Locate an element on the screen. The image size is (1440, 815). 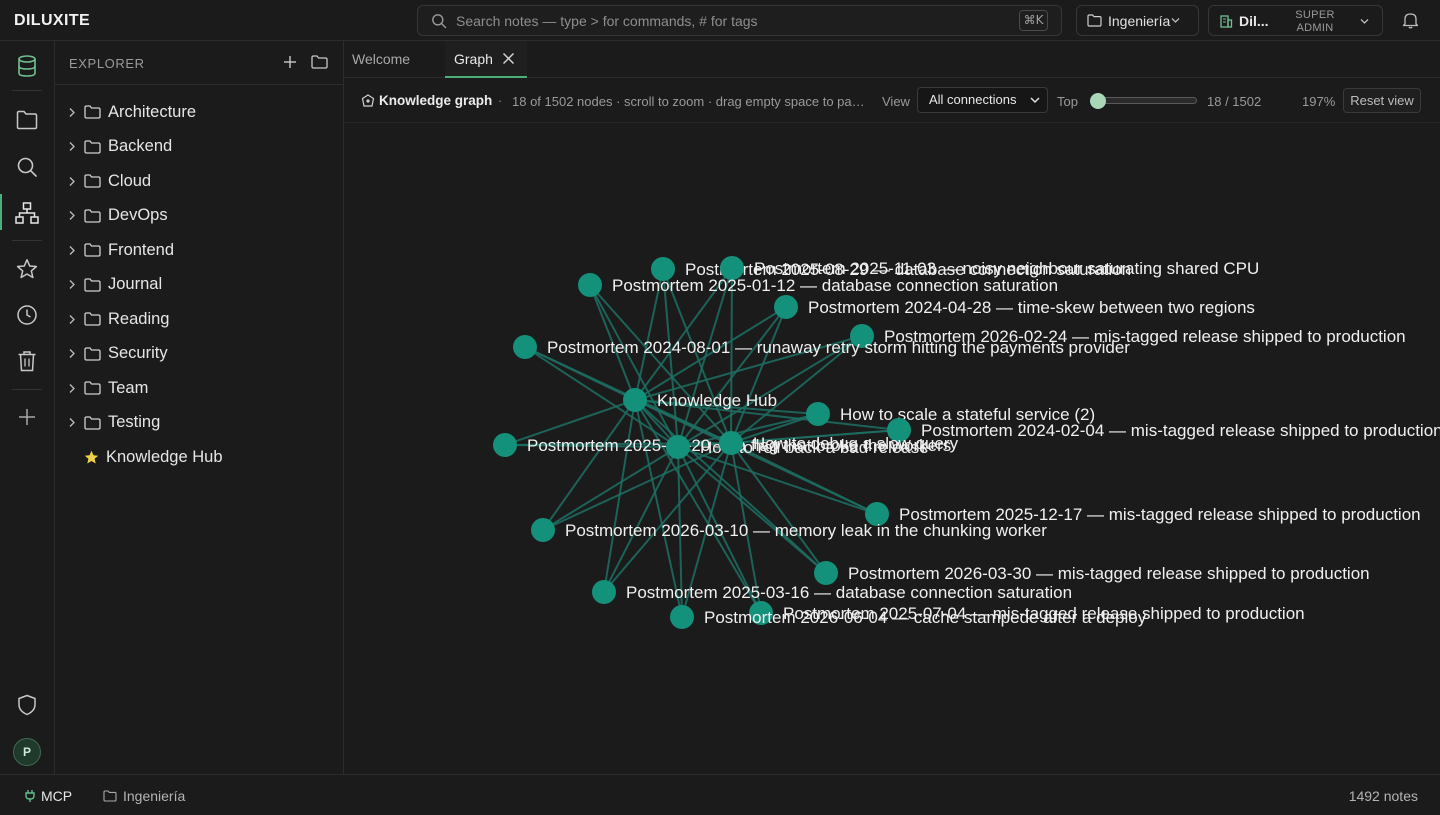
search-box: ⌘K is located at coordinates (739, 20).